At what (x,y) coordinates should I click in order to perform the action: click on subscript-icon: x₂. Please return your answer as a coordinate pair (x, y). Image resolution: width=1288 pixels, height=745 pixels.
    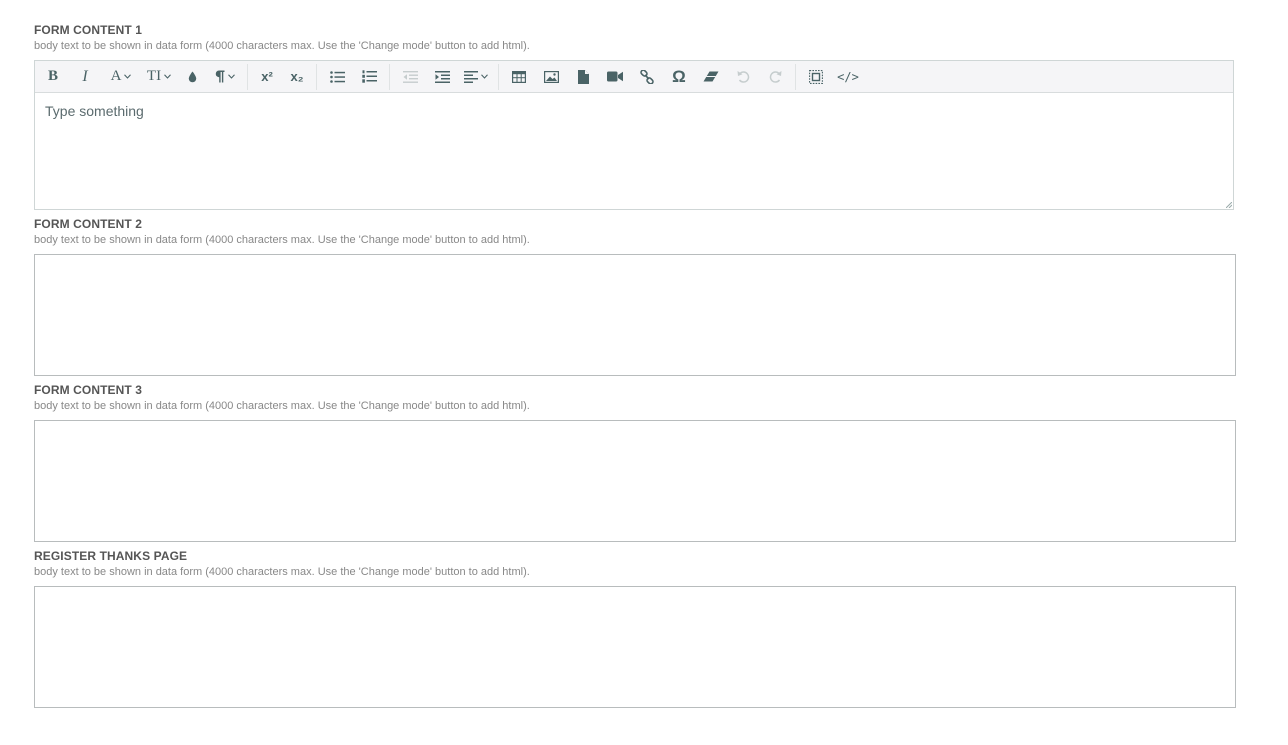
    Looking at the image, I should click on (297, 76).